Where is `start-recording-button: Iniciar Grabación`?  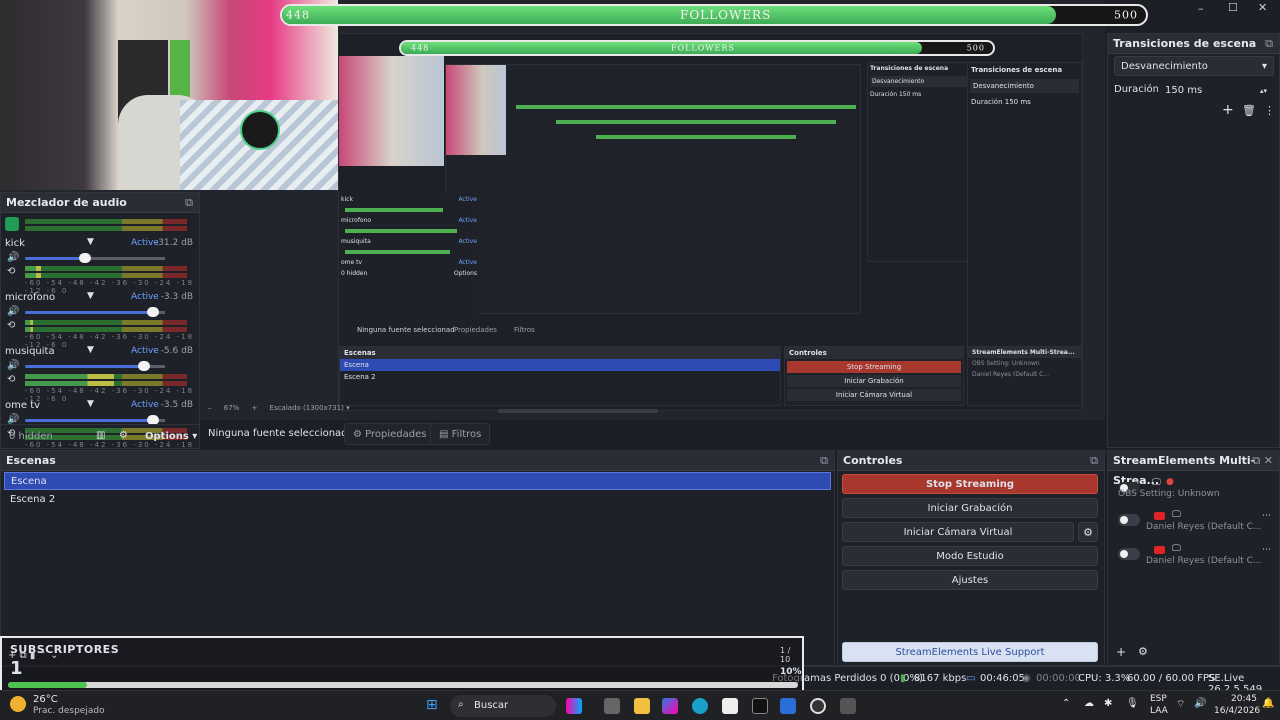 start-recording-button: Iniciar Grabación is located at coordinates (970, 508).